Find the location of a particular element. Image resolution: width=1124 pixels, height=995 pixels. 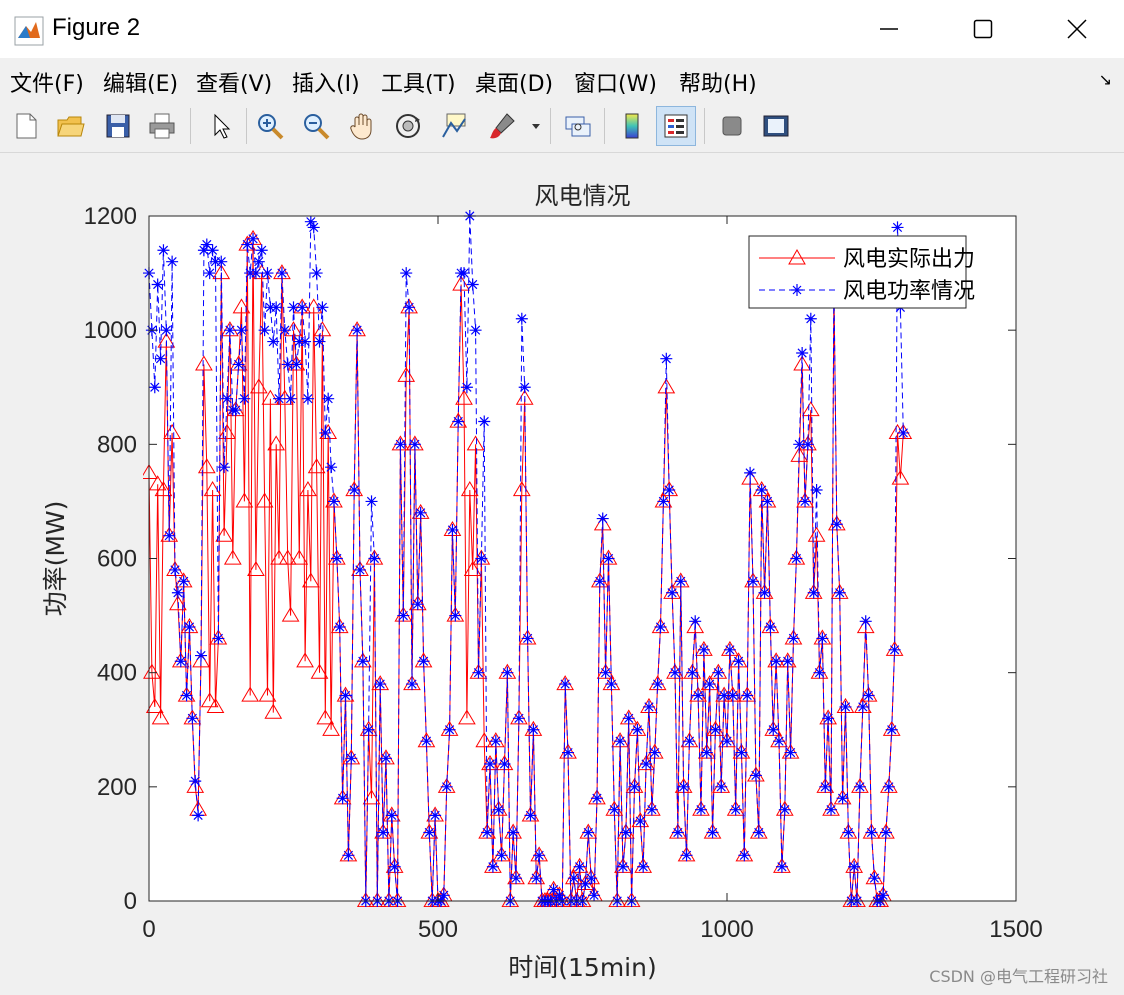

print-button is located at coordinates (162, 126).